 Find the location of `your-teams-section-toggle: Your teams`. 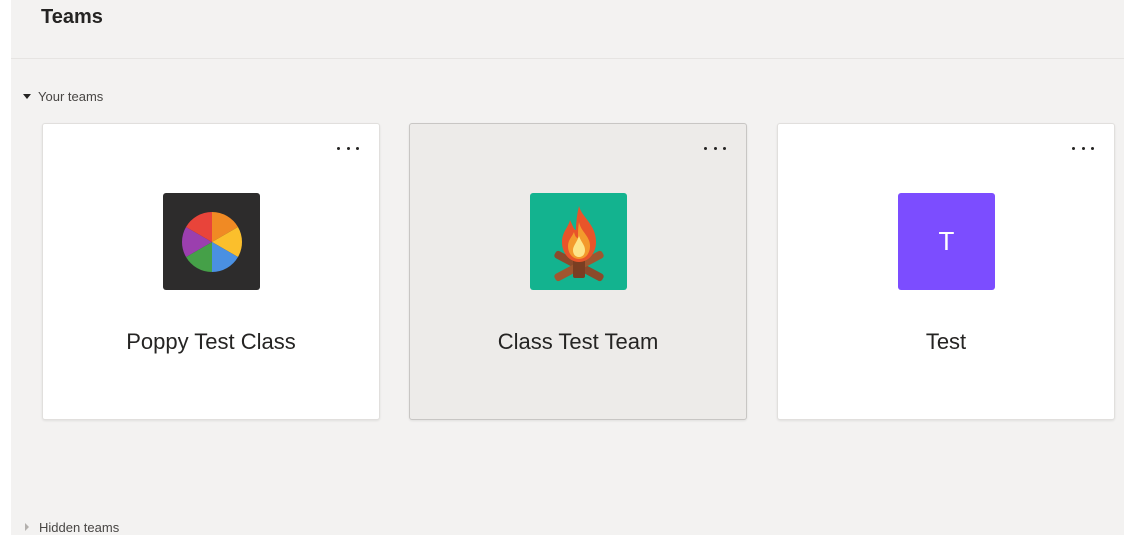

your-teams-section-toggle: Your teams is located at coordinates (63, 96).